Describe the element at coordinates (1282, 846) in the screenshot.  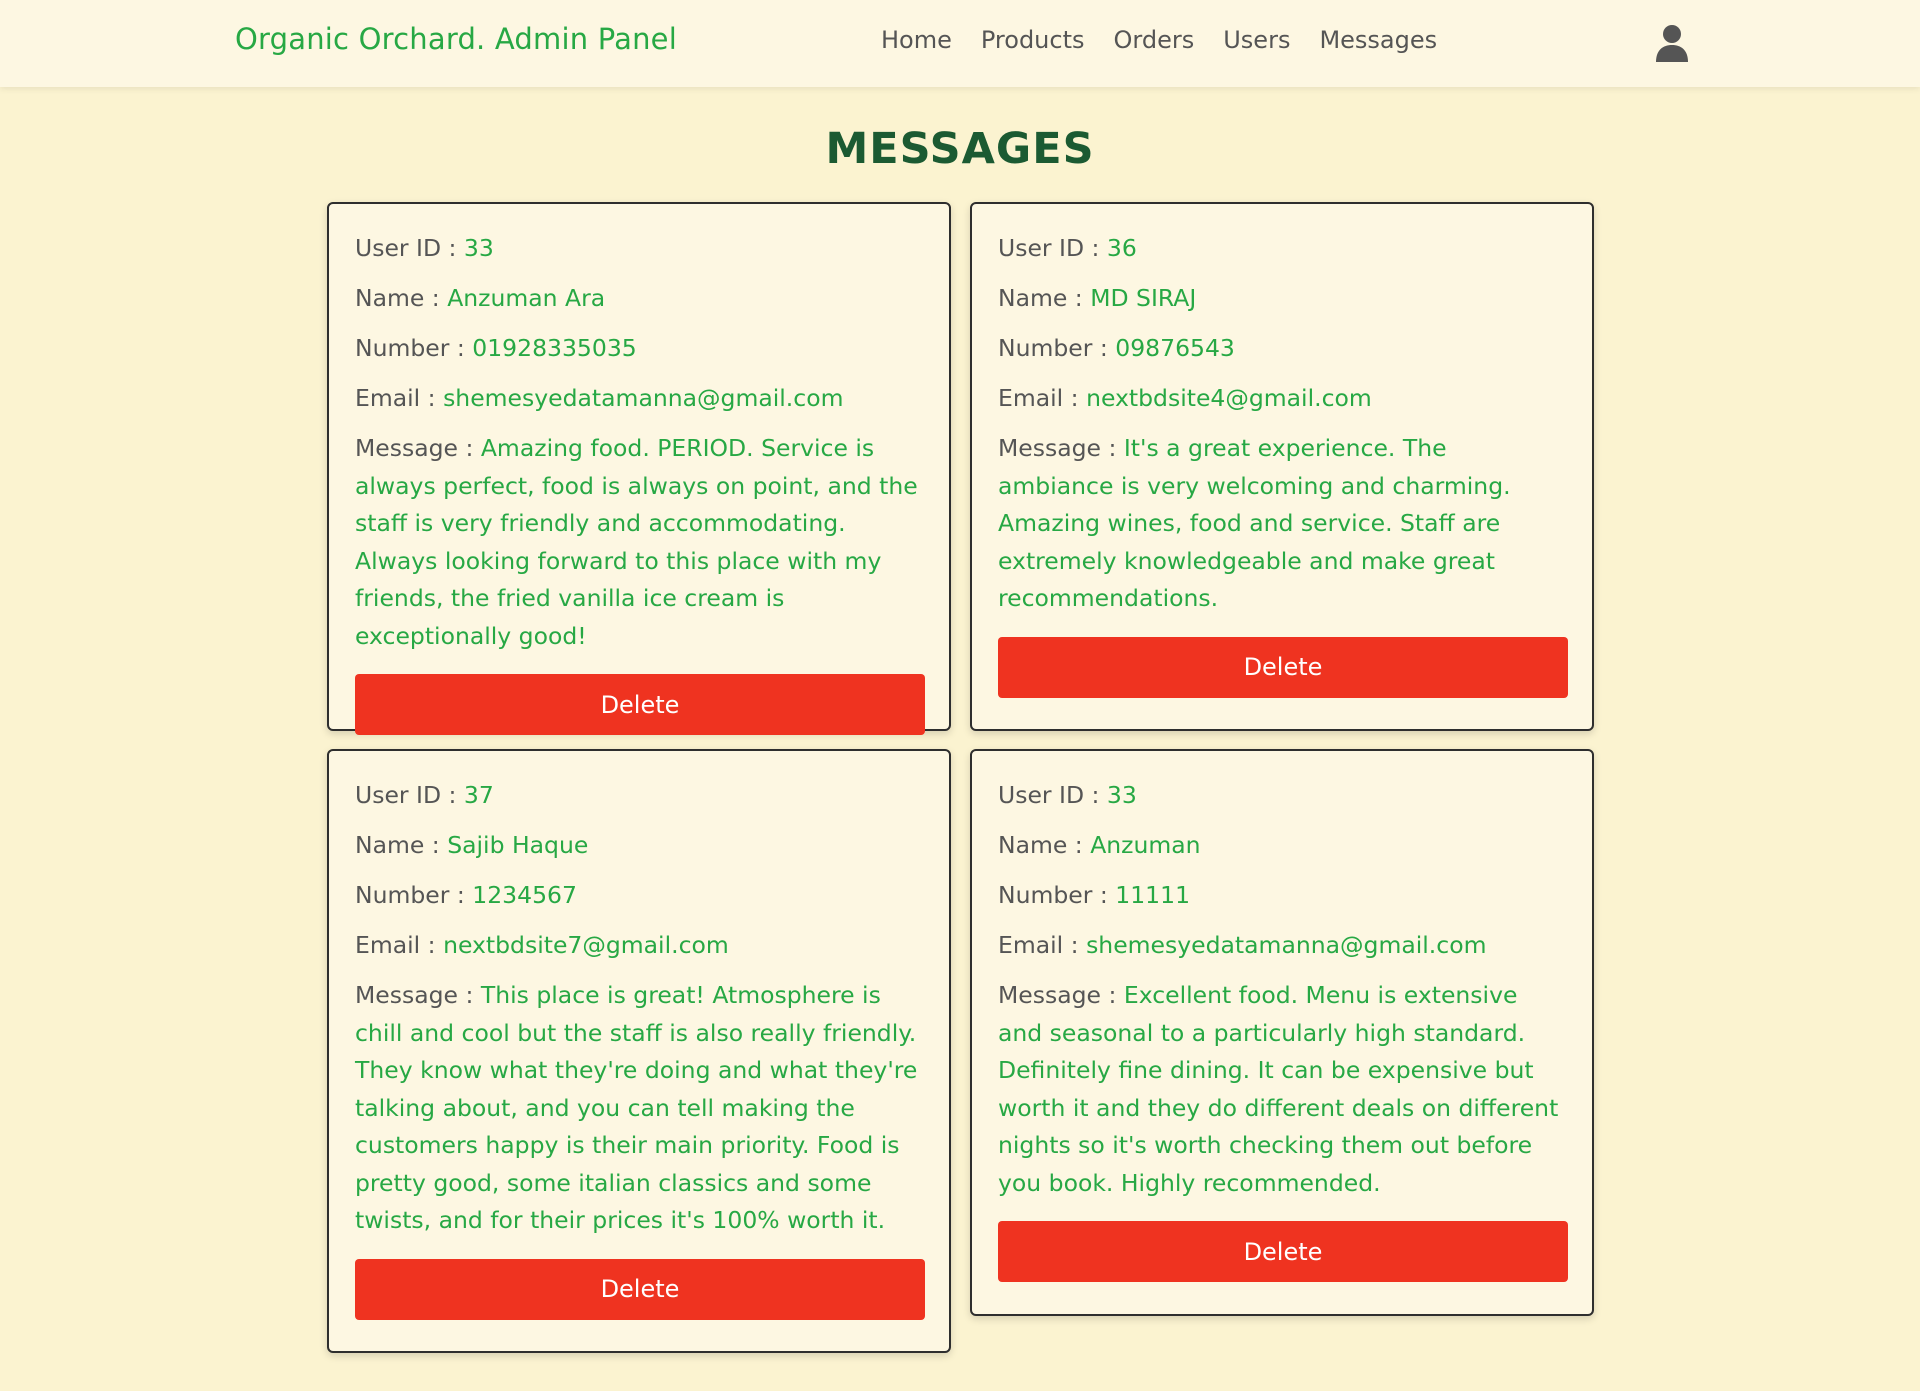
I see `name-row: Name : Anzuman` at that location.